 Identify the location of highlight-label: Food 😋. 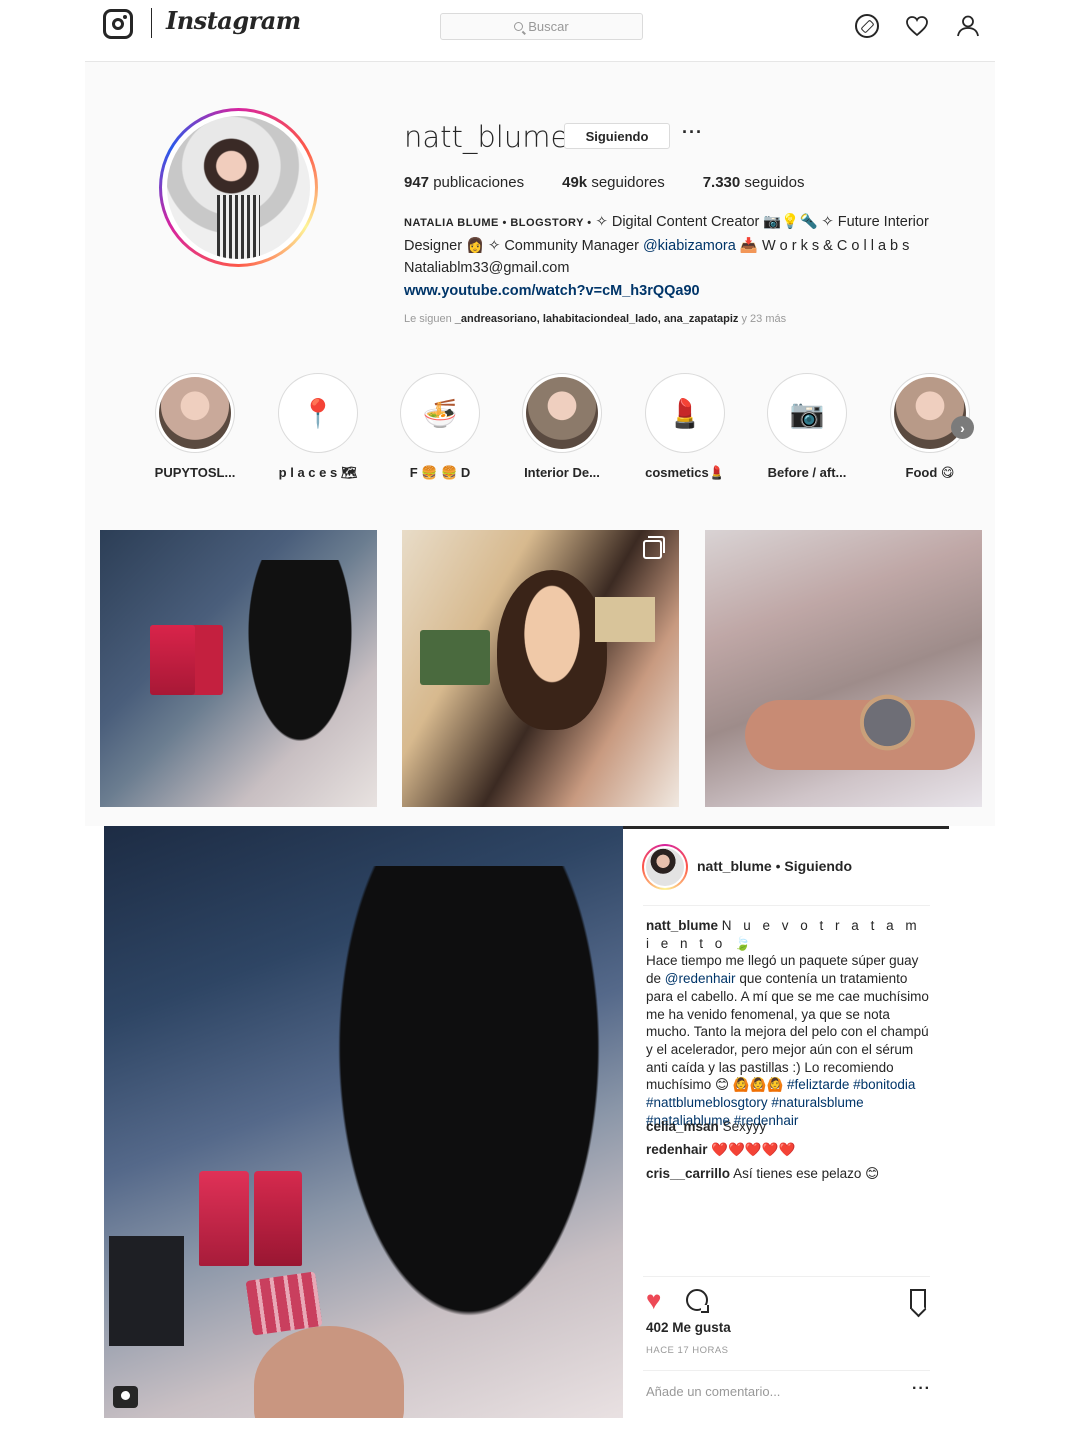
(930, 472).